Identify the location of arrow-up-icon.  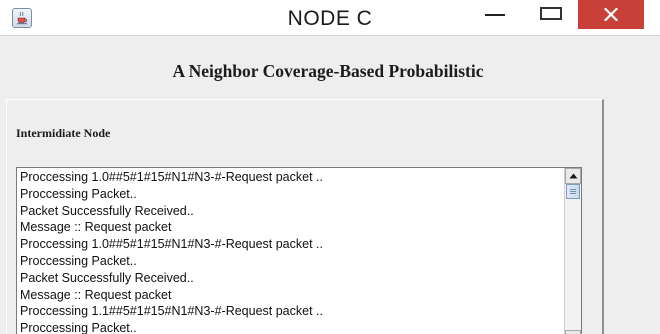
(573, 176).